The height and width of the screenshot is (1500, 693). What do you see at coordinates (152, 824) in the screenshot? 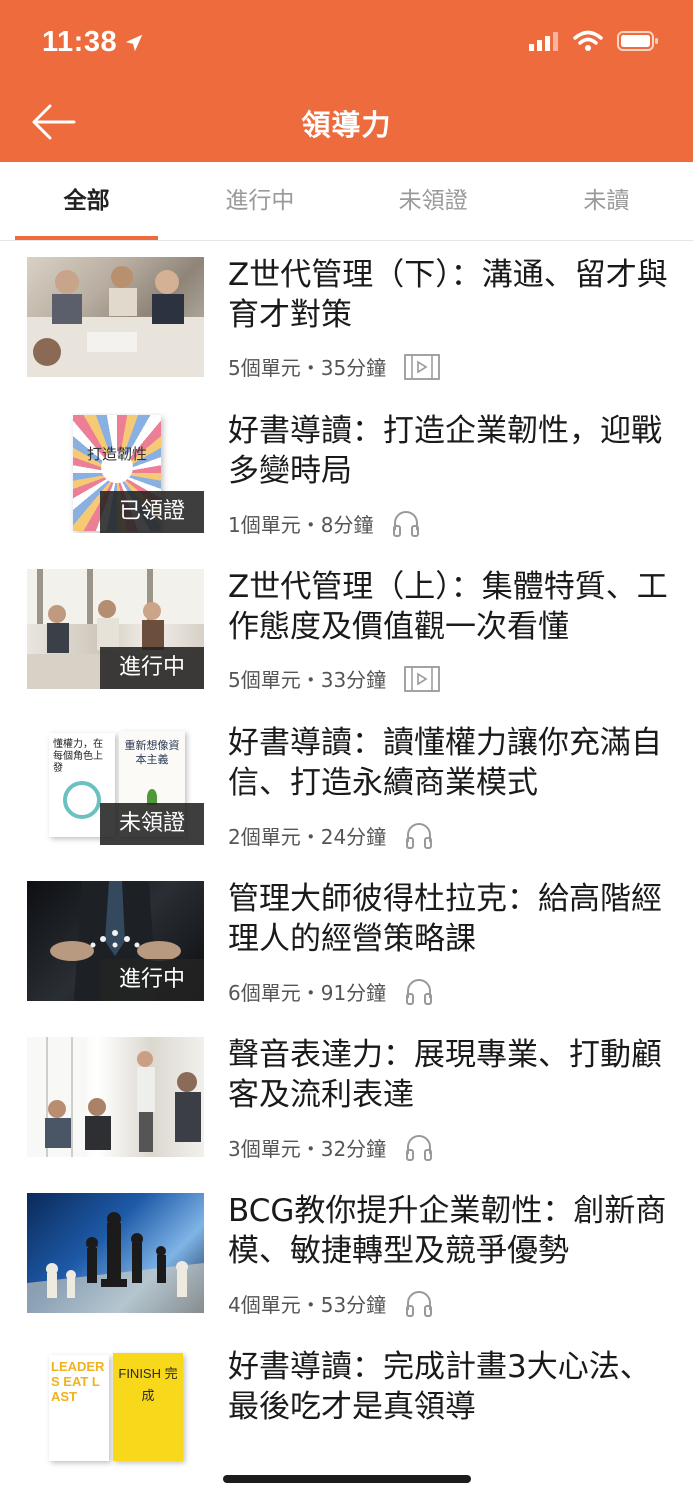
I see `status-badge: 未領證` at bounding box center [152, 824].